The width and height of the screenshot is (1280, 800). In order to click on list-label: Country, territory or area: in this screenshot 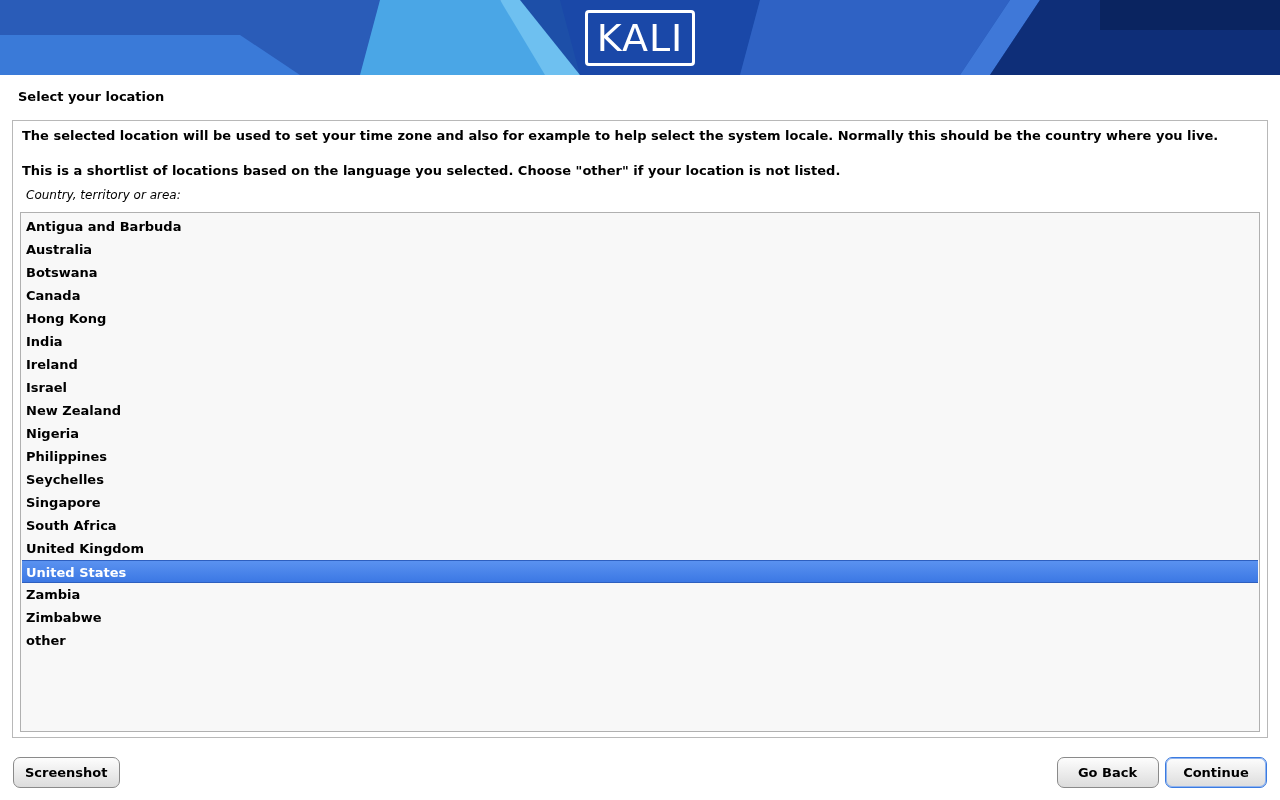, I will do `click(104, 195)`.